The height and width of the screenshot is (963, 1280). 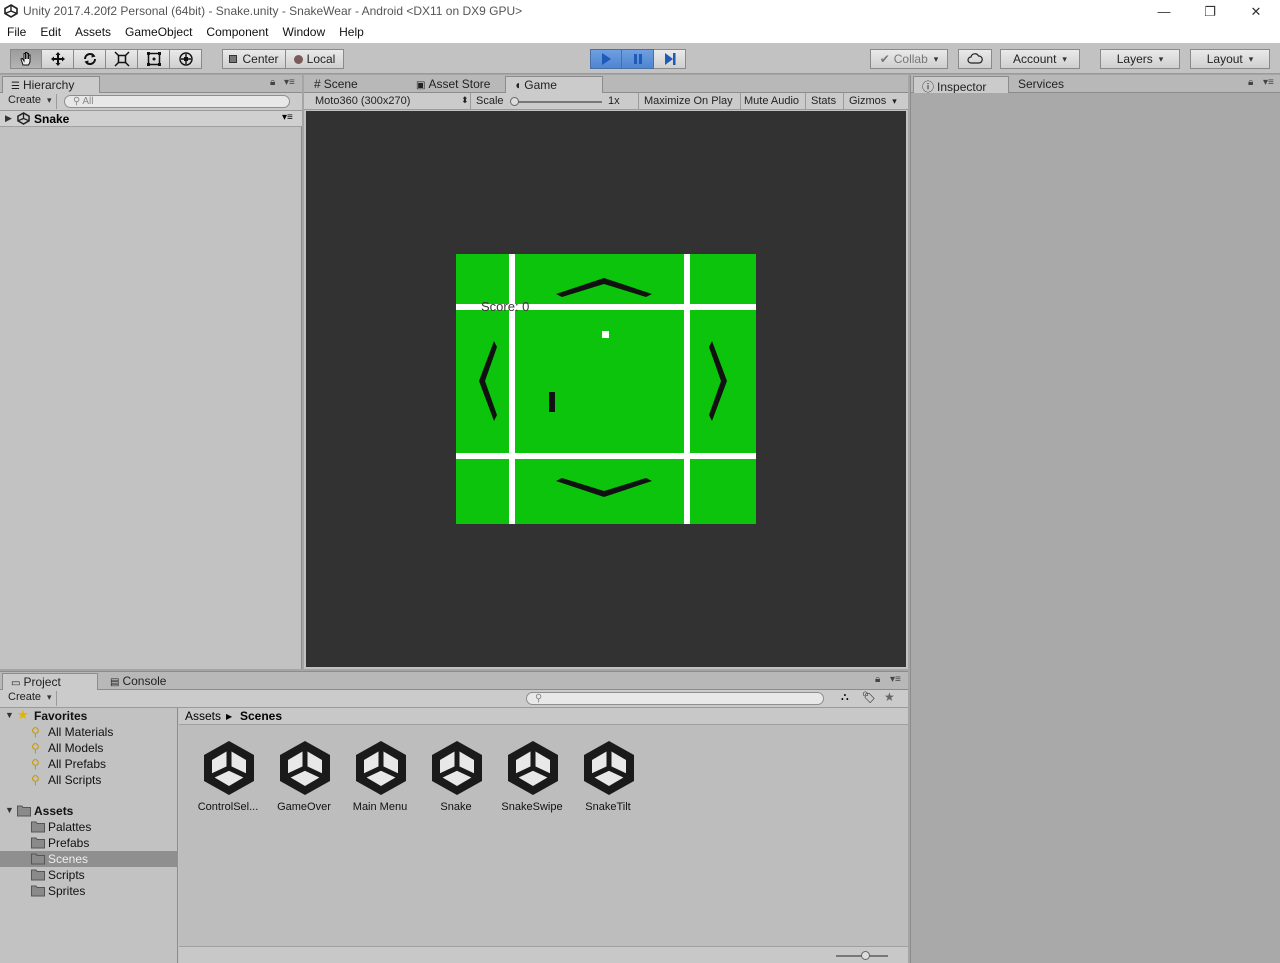 I want to click on assets-header: ▼ Assets, so click(x=89, y=811).